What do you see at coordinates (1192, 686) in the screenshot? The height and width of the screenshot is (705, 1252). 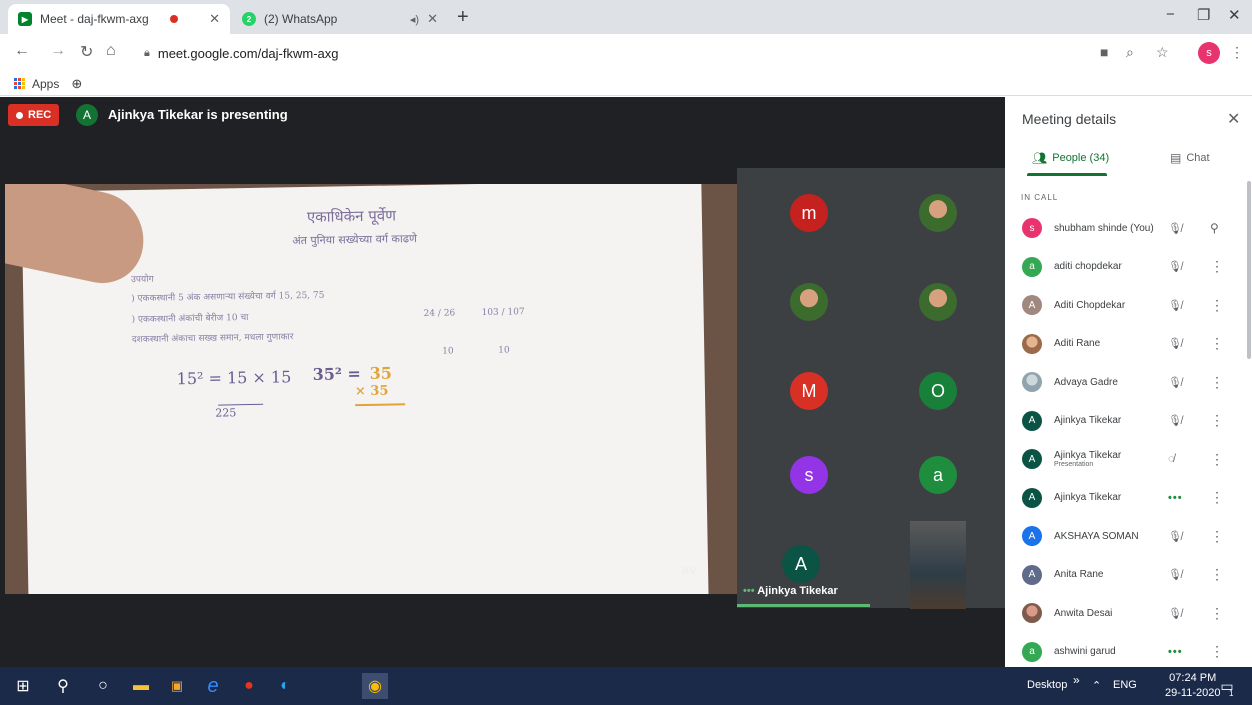 I see `system-clock: 07:24 PM 29-11-2020` at bounding box center [1192, 686].